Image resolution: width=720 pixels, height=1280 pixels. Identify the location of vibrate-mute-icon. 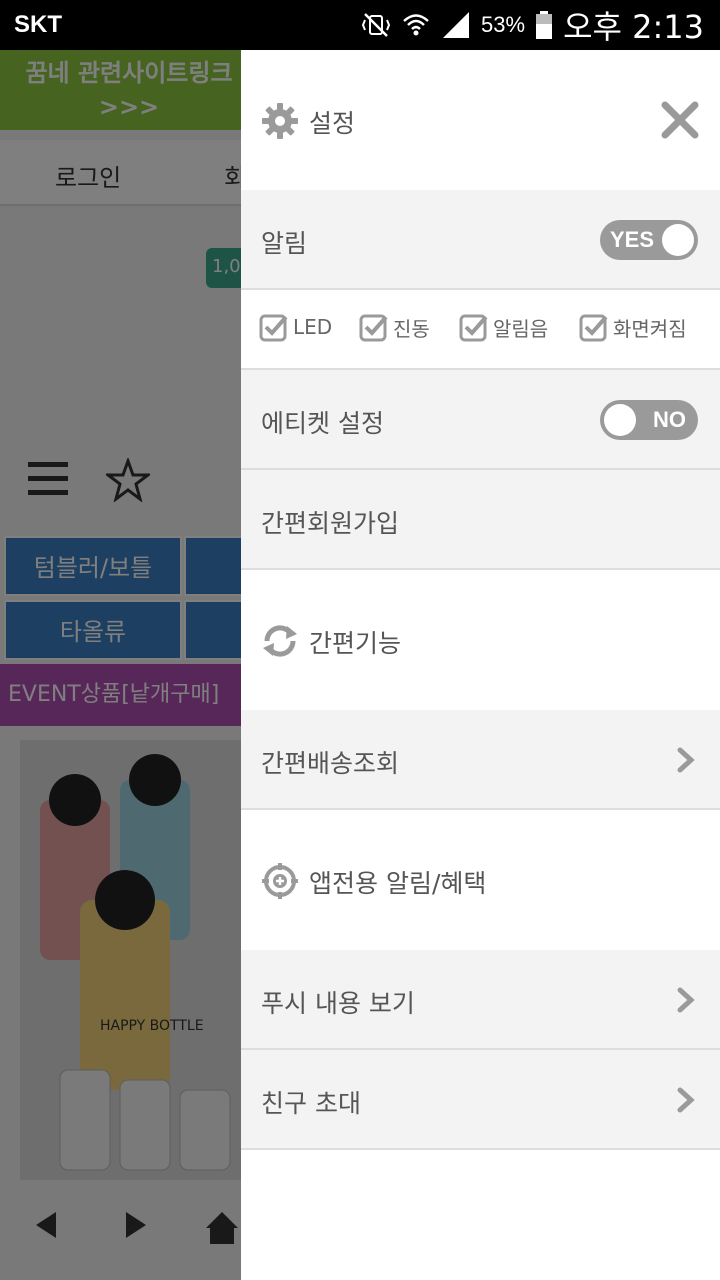
(376, 25).